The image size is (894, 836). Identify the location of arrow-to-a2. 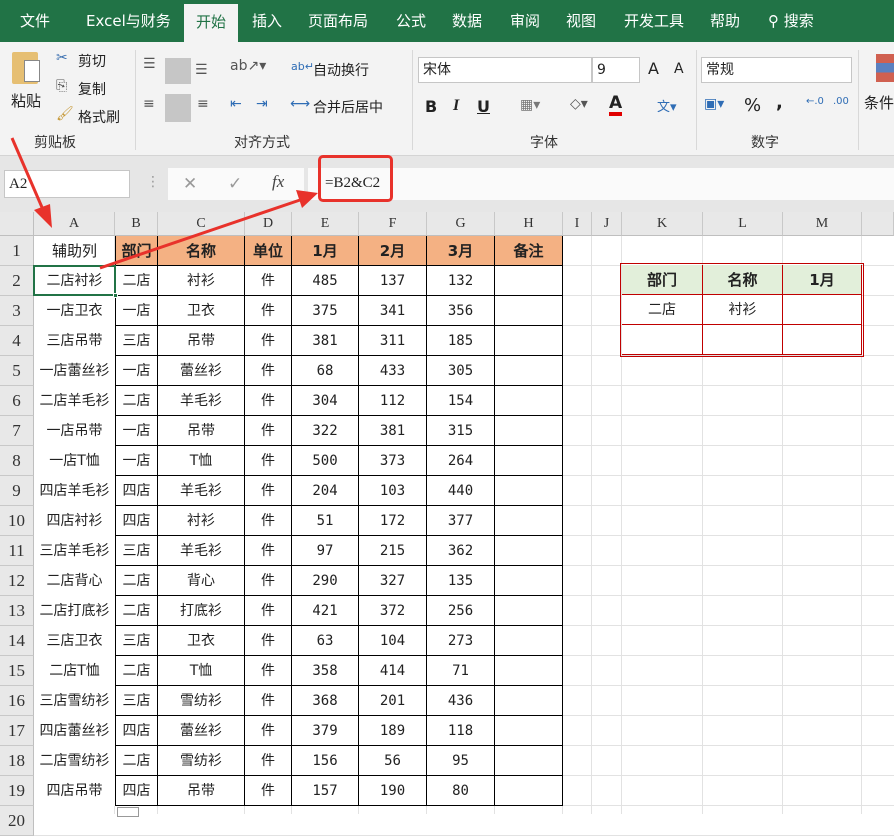
(28, 175).